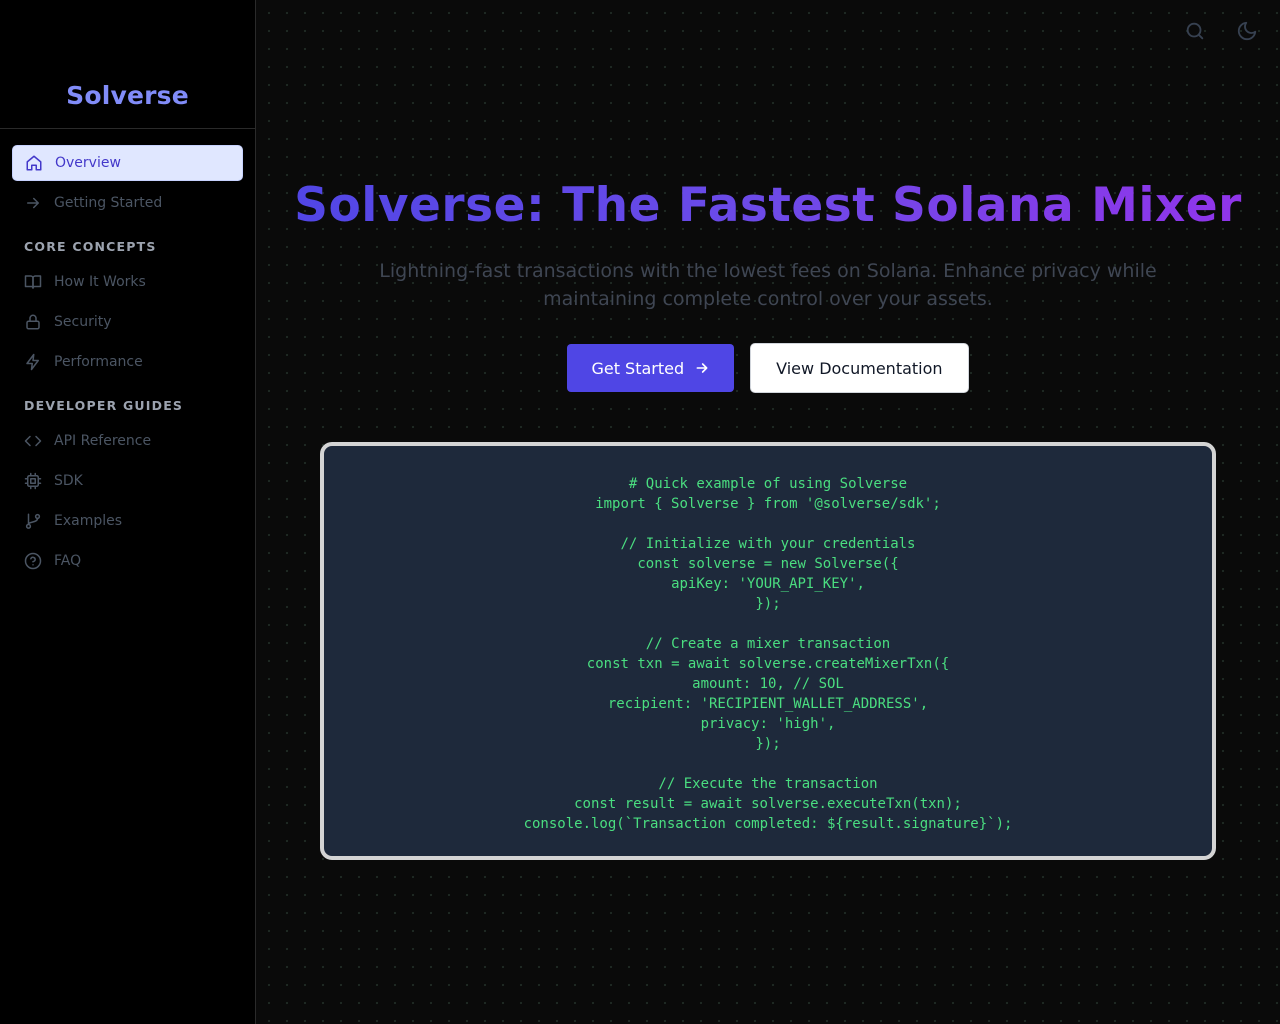 Image resolution: width=1280 pixels, height=1024 pixels. What do you see at coordinates (1195, 31) in the screenshot?
I see `search-icon` at bounding box center [1195, 31].